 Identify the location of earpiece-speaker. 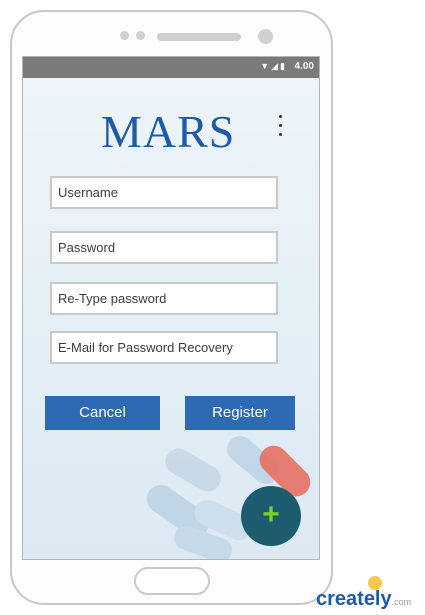
(199, 37).